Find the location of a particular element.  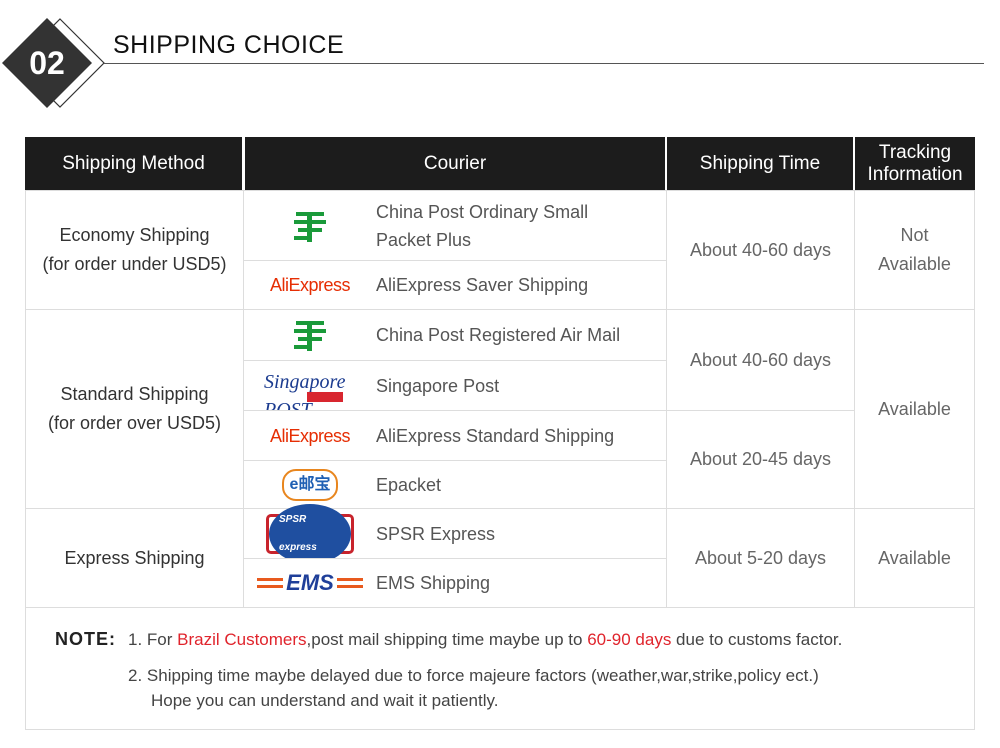

header-tracking: Tracking Information is located at coordinates (915, 163).